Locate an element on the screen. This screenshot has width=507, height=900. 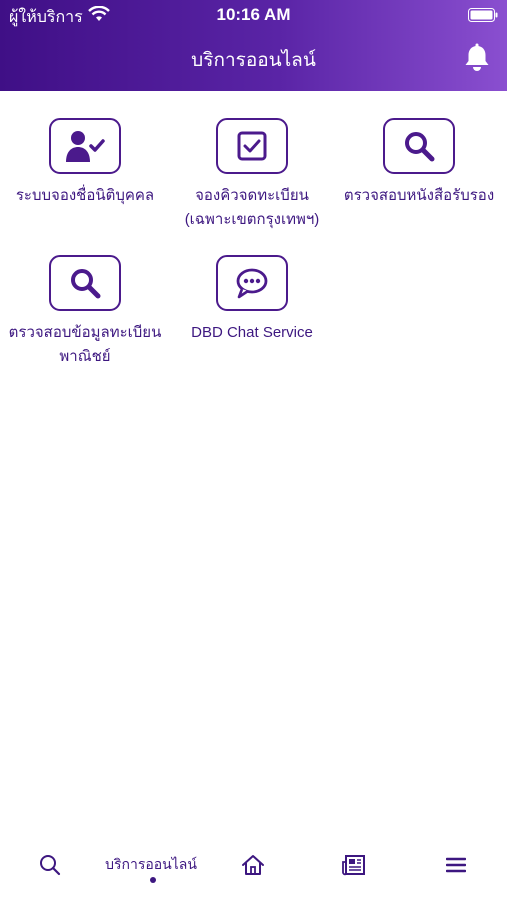
service-label: ตรวจสอบหนังสือรับรอง is located at coordinates (419, 195).